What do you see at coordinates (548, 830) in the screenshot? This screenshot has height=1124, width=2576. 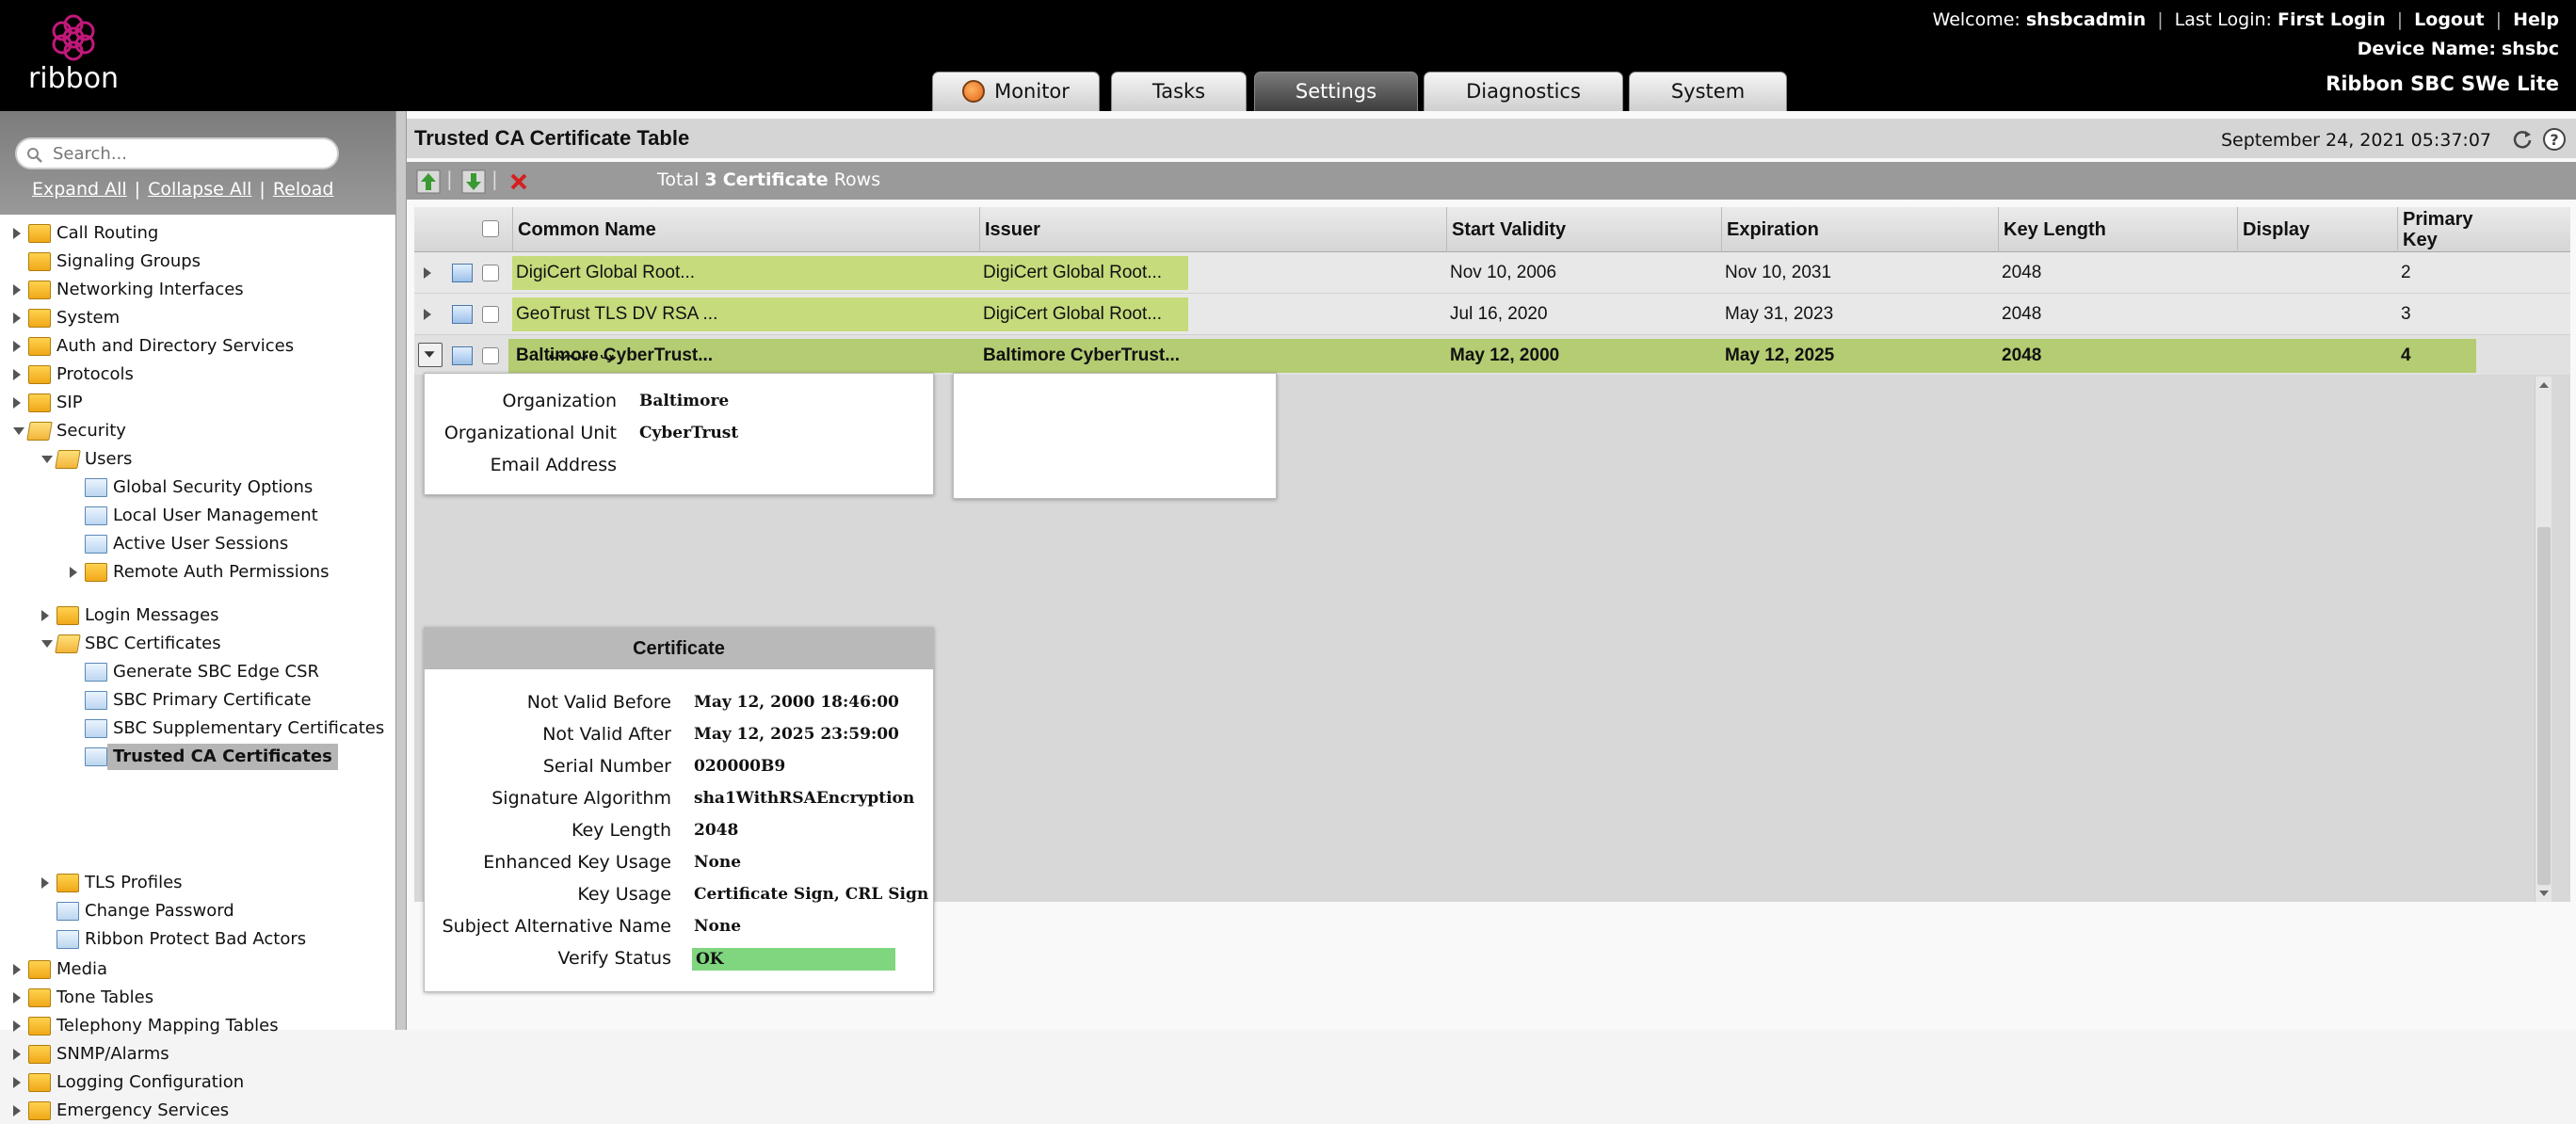 I see `field-key-length: Key Length` at bounding box center [548, 830].